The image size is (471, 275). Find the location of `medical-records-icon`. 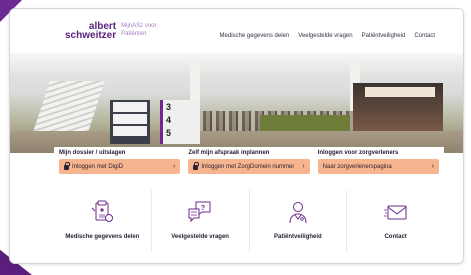

medical-records-icon is located at coordinates (103, 211).